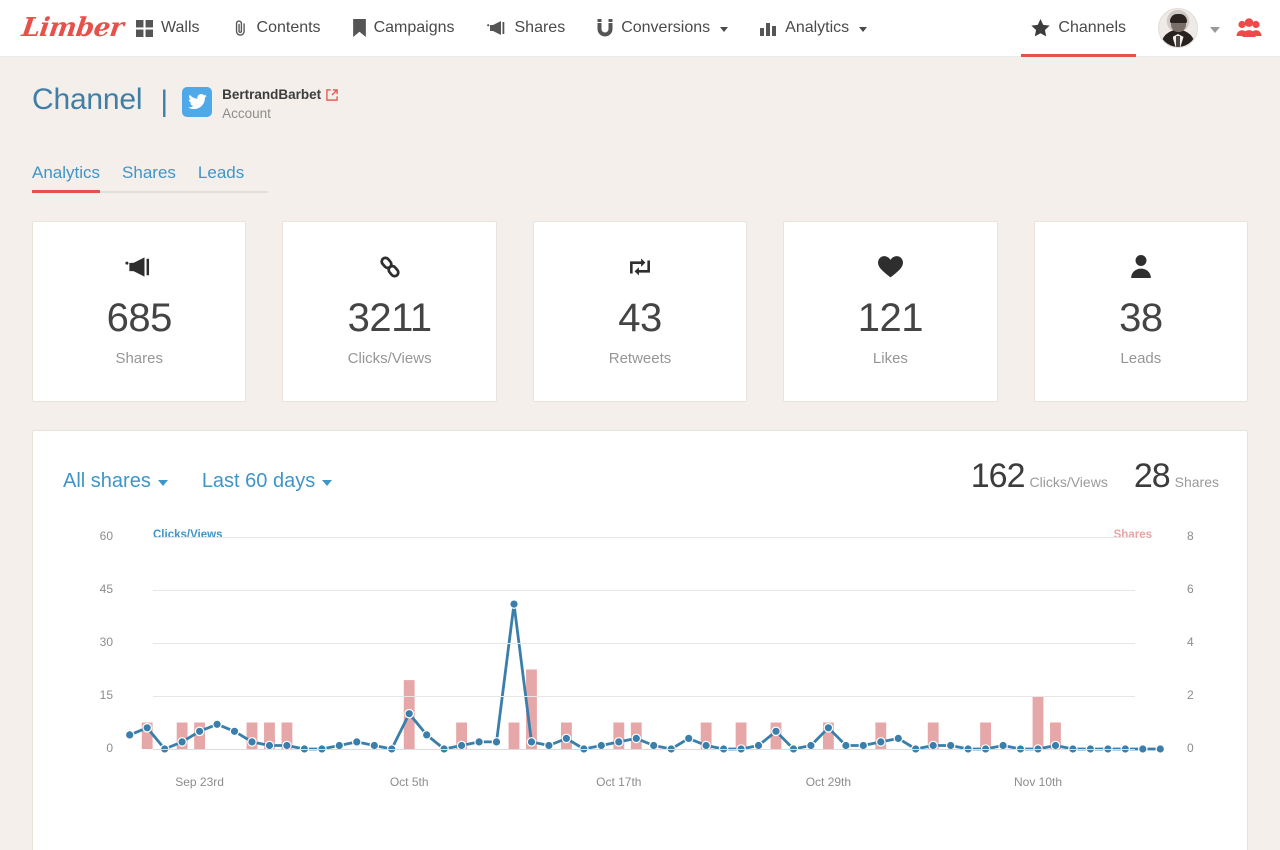  I want to click on nav-label-walls: Walls, so click(180, 27).